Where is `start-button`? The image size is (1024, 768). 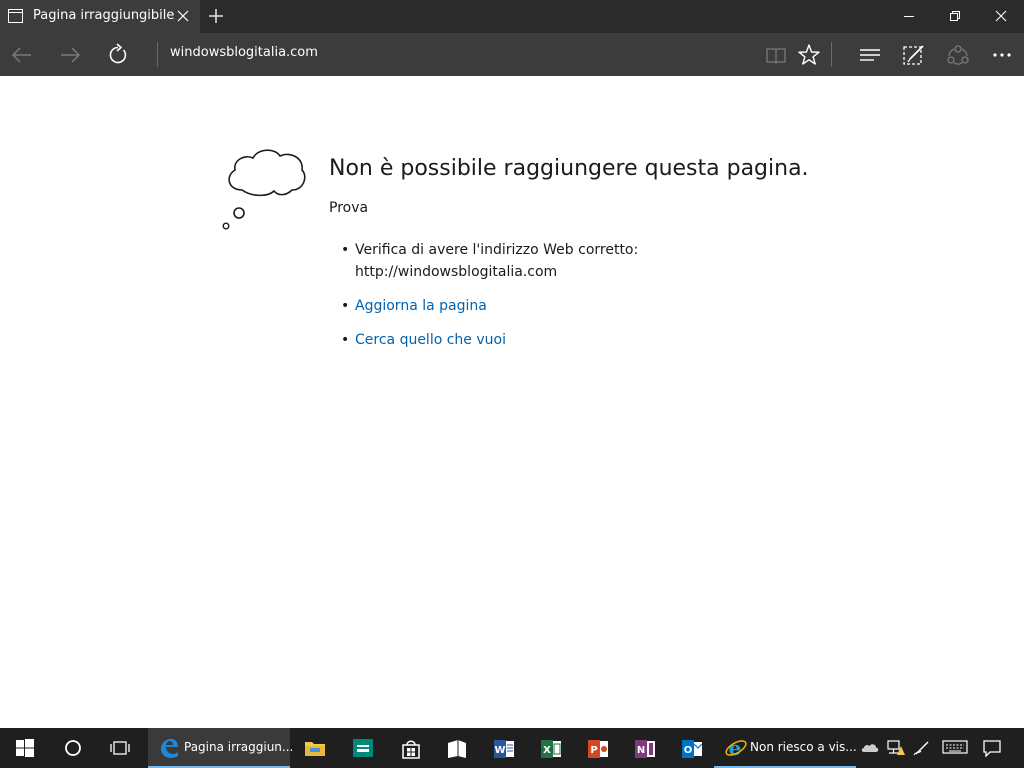 start-button is located at coordinates (24, 748).